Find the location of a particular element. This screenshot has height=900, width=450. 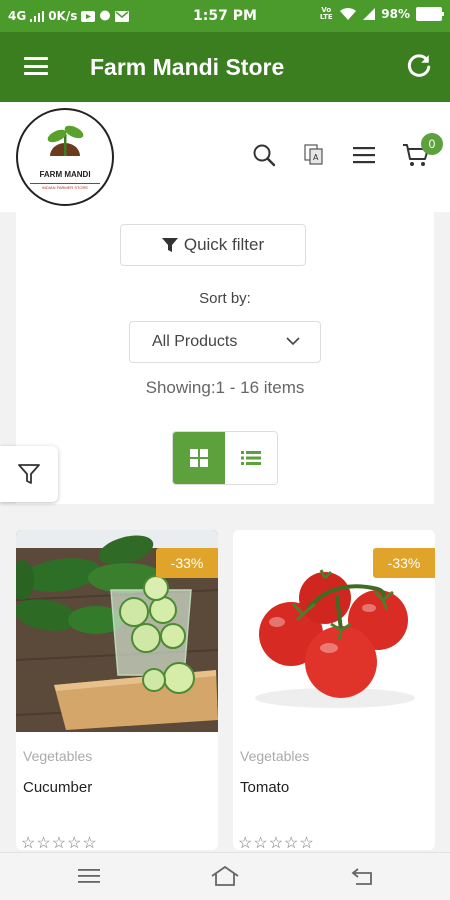

sprout-icon is located at coordinates (65, 140).